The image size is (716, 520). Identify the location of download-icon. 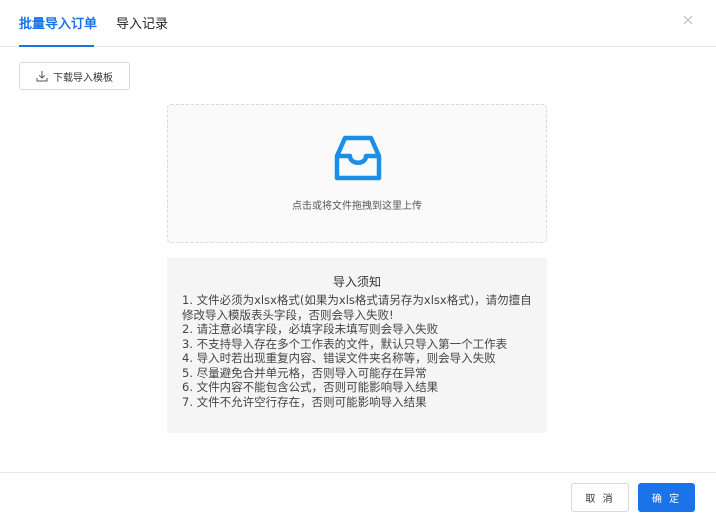
(42, 76).